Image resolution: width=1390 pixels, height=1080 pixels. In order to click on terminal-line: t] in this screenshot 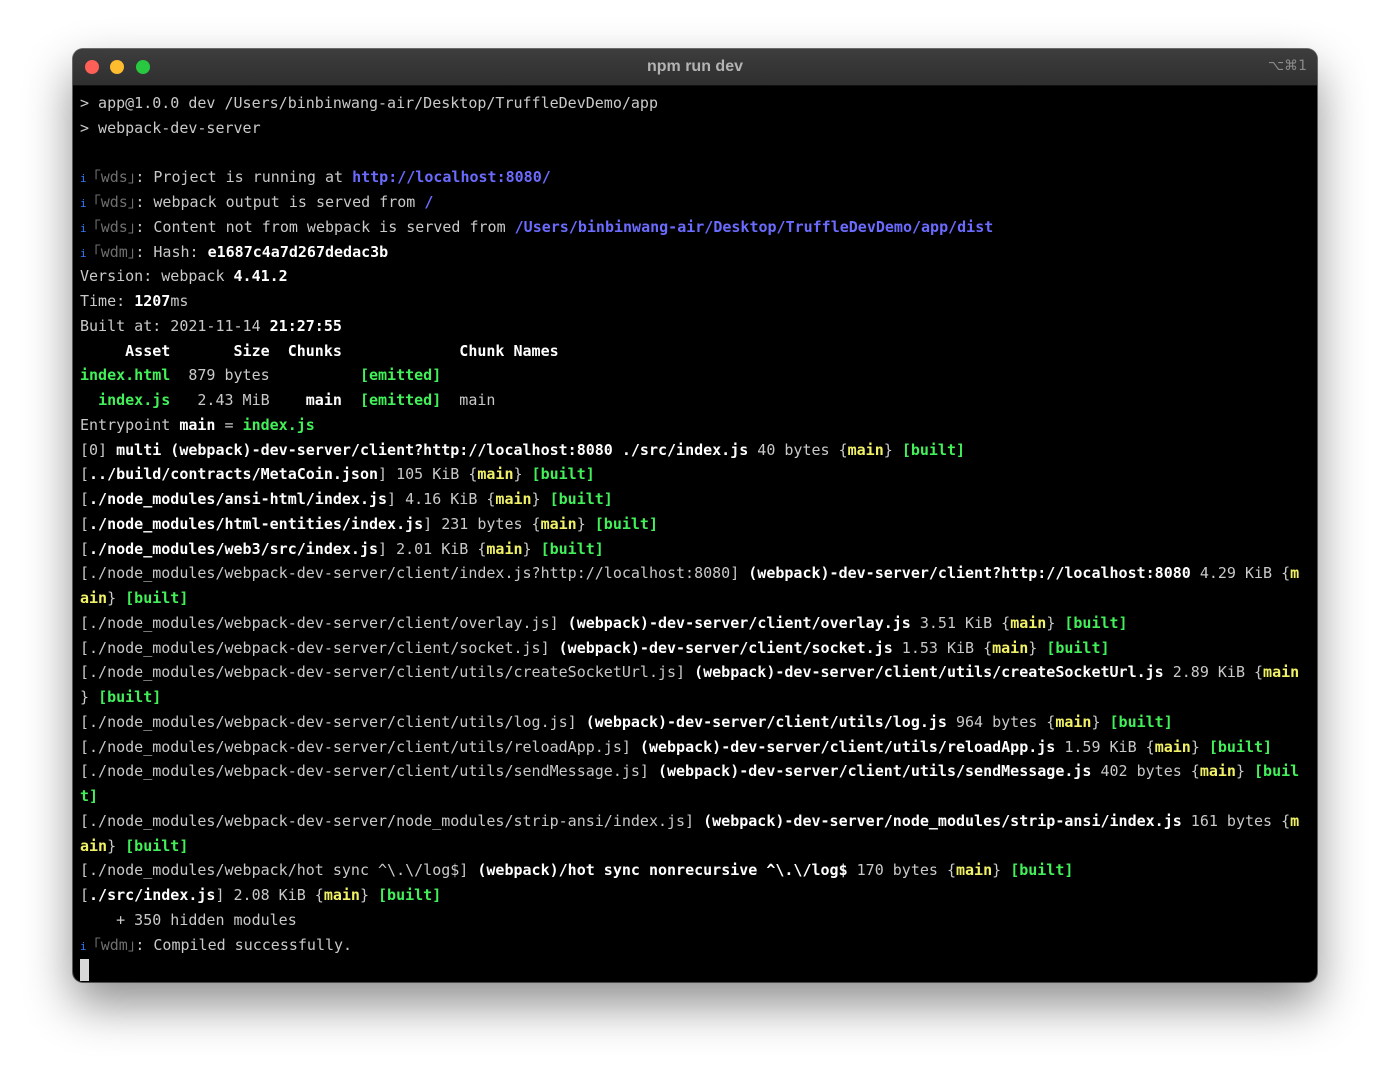, I will do `click(696, 796)`.